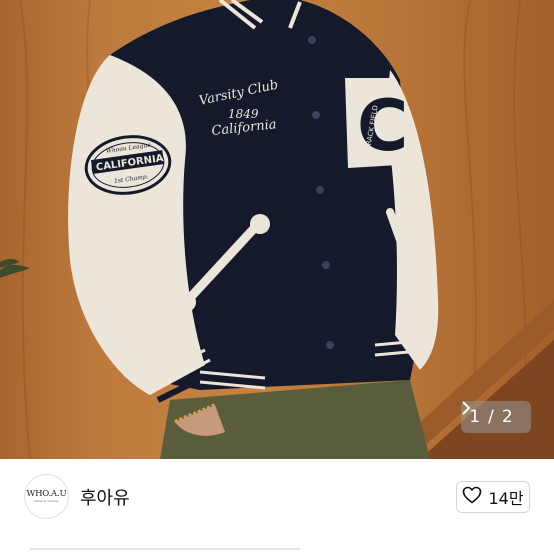 The width and height of the screenshot is (554, 554). I want to click on avatar-logo-subtext: Steve & Yvonne, so click(46, 501).